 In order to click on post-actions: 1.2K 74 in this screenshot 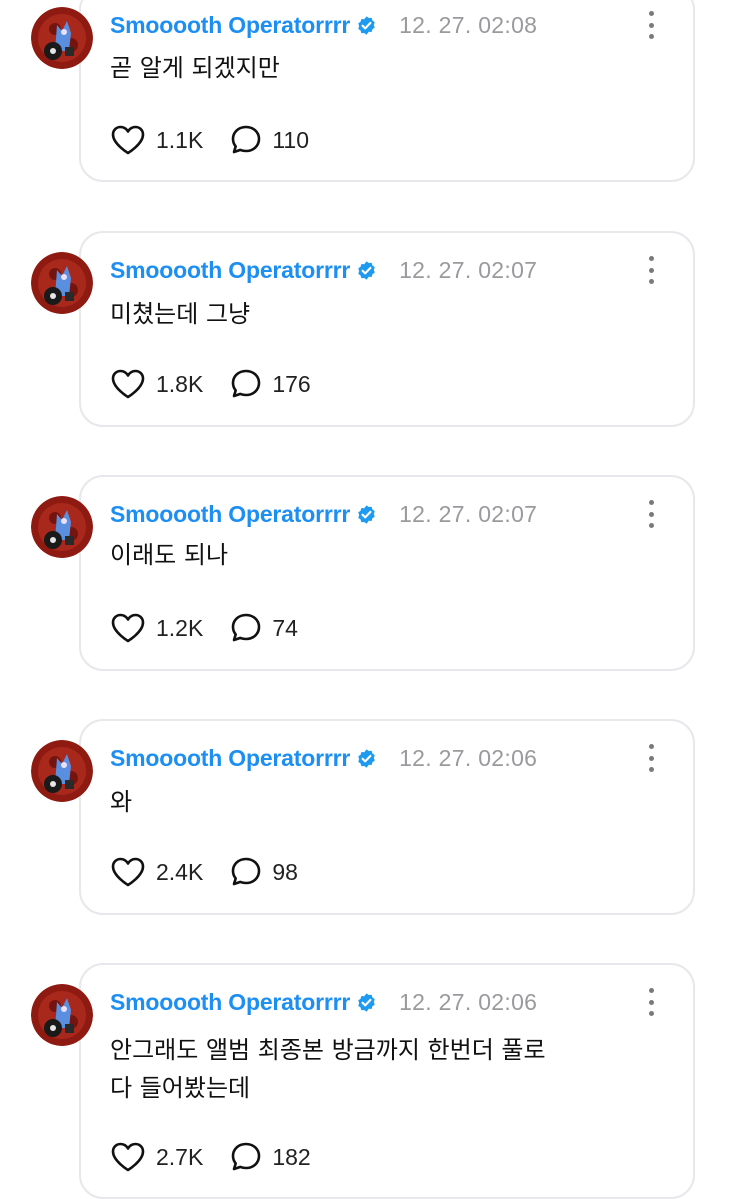, I will do `click(204, 628)`.